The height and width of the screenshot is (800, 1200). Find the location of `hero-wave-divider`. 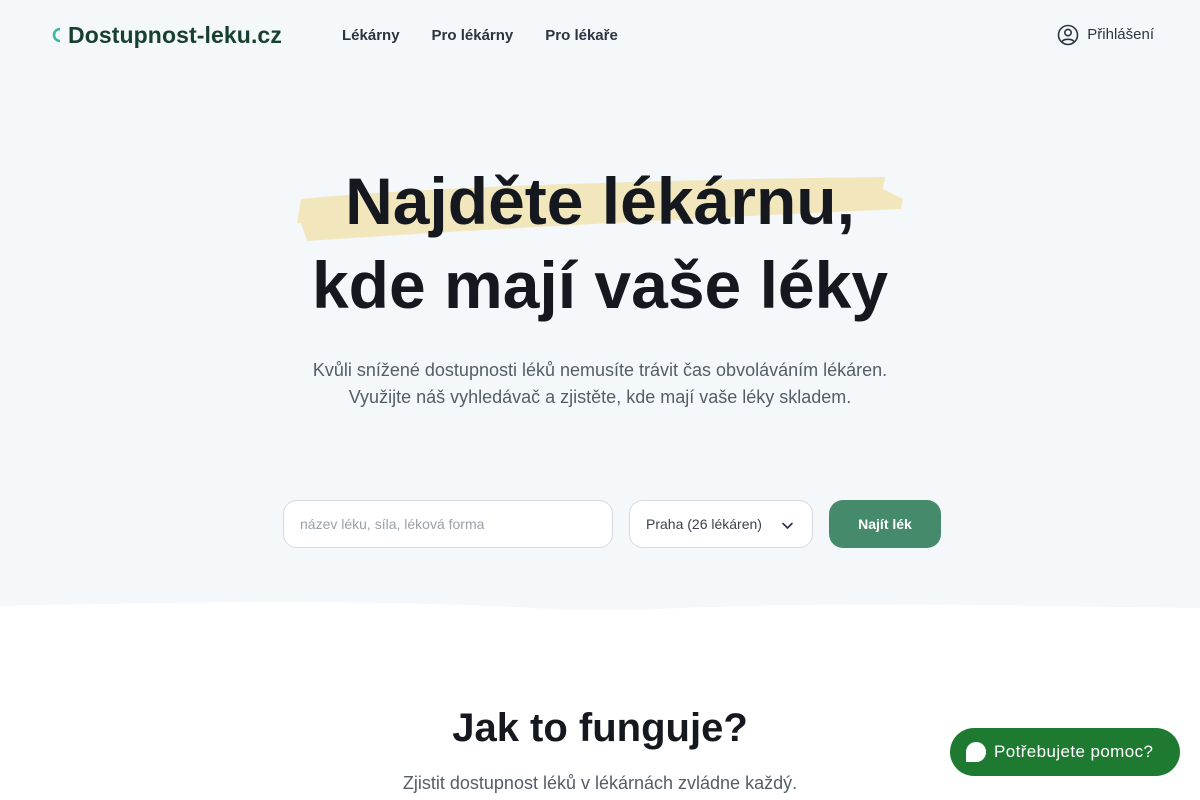

hero-wave-divider is located at coordinates (600, 611).